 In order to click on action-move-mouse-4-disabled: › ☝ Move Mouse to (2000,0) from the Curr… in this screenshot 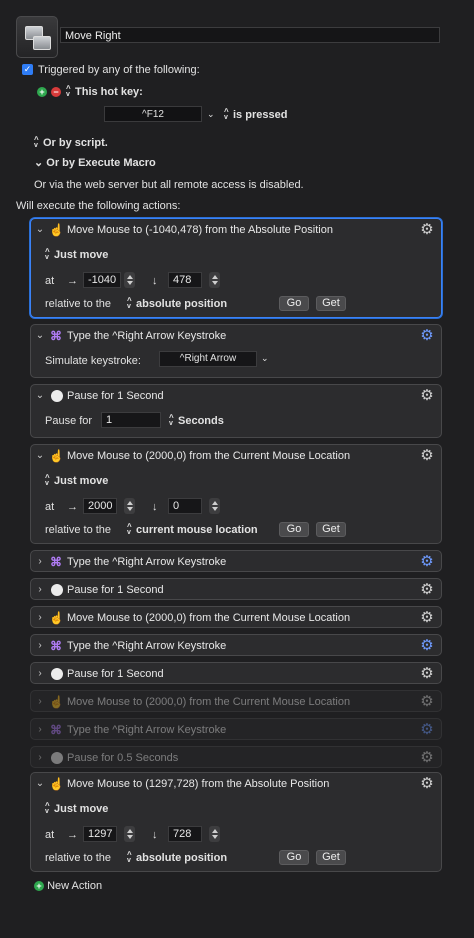, I will do `click(236, 701)`.